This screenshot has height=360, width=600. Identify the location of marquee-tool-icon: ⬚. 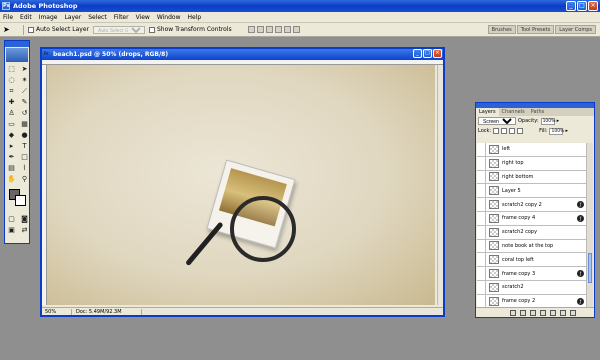
(11, 69).